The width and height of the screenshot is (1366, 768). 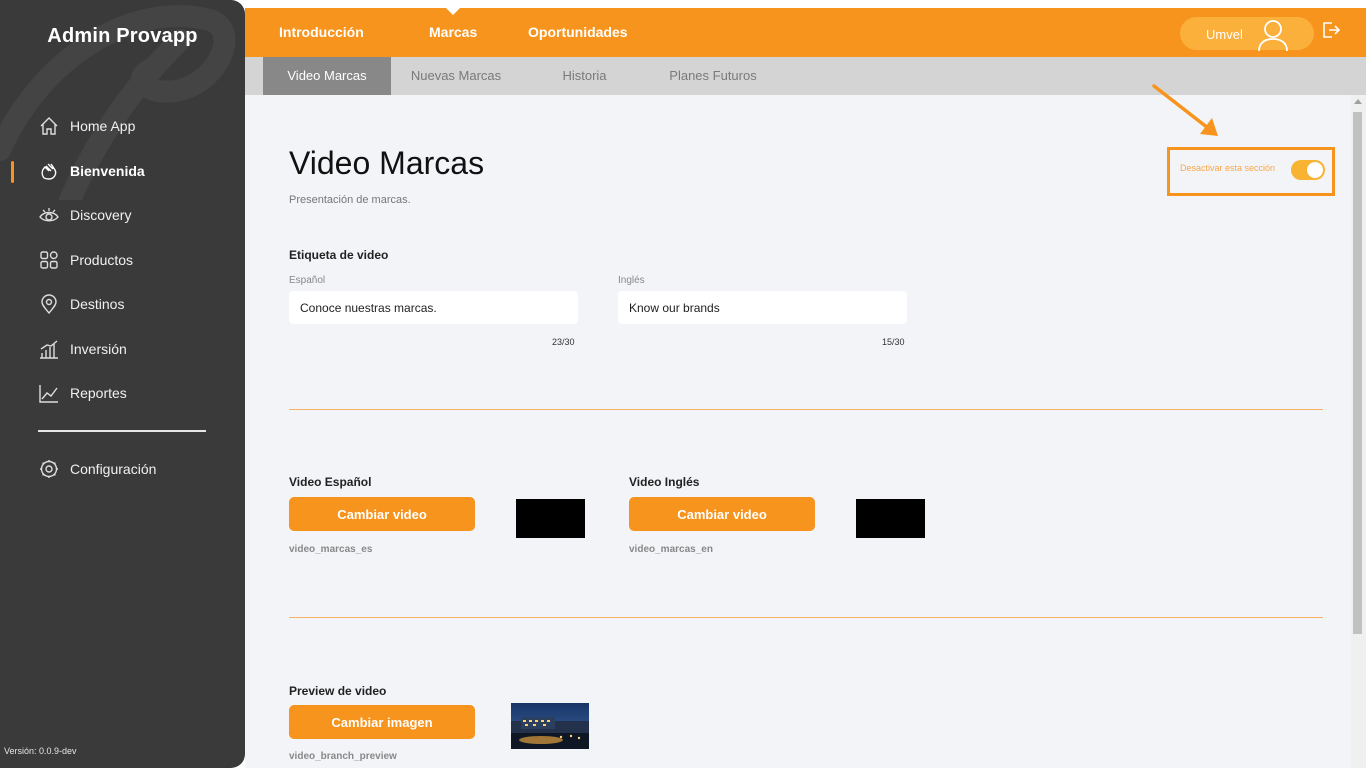 What do you see at coordinates (49, 469) in the screenshot?
I see `gear-icon` at bounding box center [49, 469].